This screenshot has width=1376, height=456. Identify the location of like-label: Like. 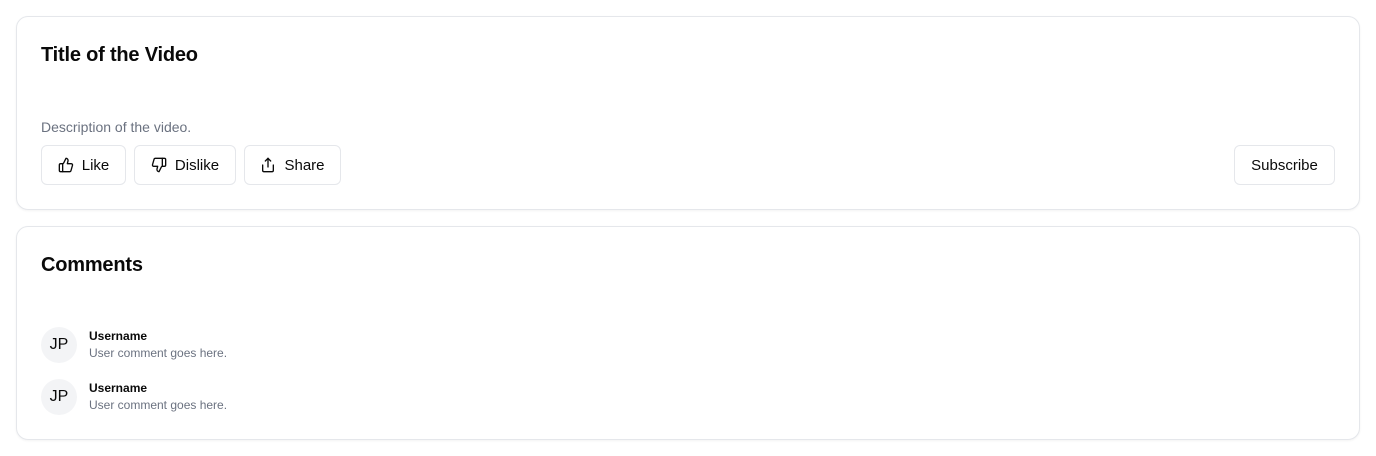
(95, 165).